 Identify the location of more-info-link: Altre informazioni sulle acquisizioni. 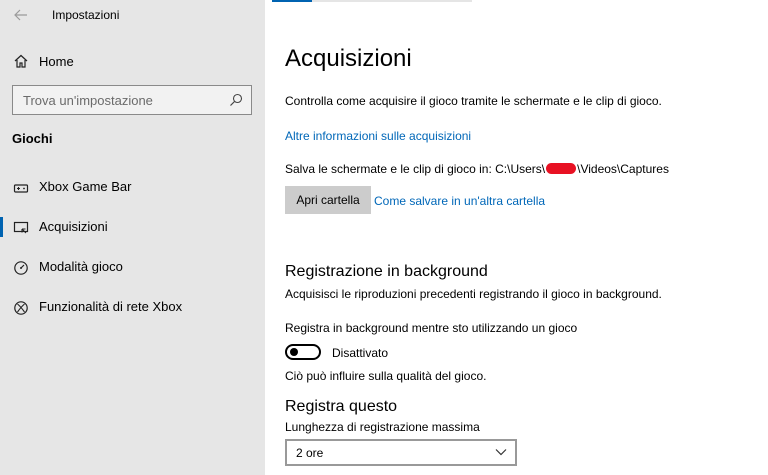
(378, 136).